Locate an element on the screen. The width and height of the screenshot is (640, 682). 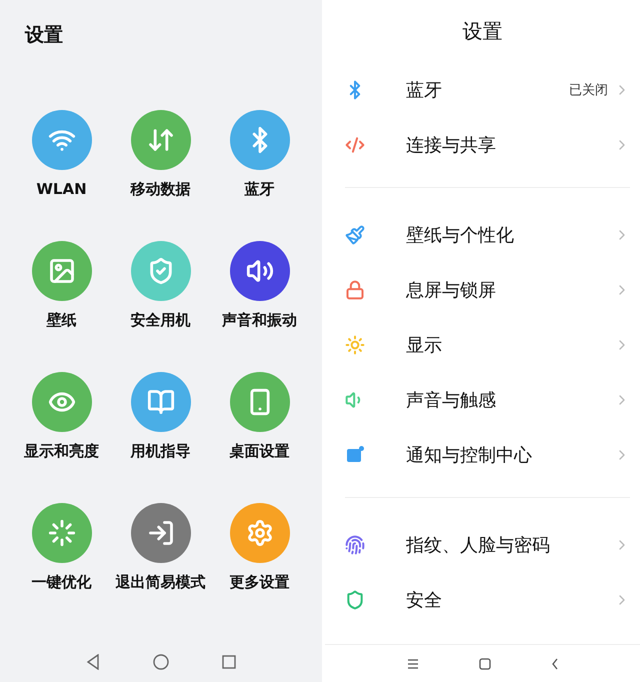
settings-label: 息屏与锁屏 is located at coordinates (451, 290).